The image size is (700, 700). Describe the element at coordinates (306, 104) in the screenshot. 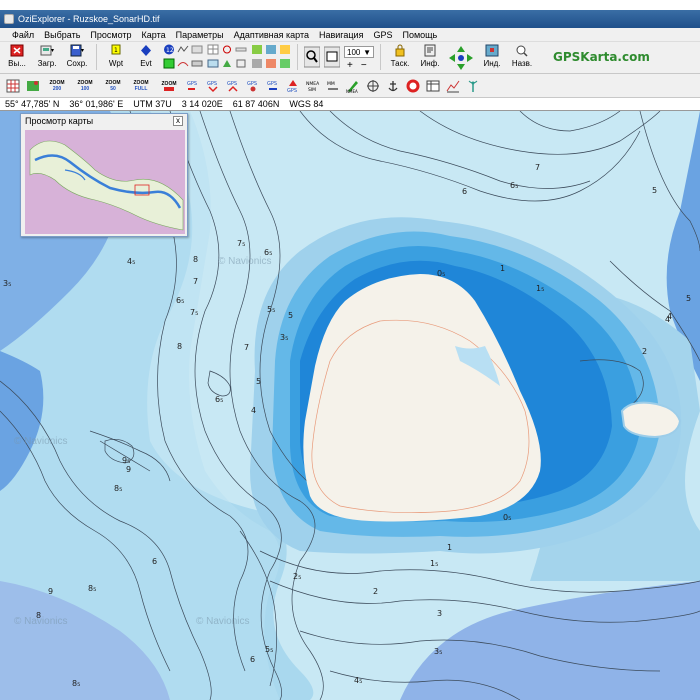

I see `datum-readout: WGS 84` at that location.